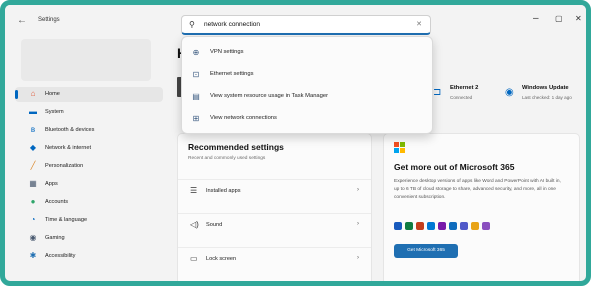 This screenshot has height=286, width=591. Describe the element at coordinates (89, 256) in the screenshot. I see `sidebar-item-accessibility: ✱ Accessibility` at that location.